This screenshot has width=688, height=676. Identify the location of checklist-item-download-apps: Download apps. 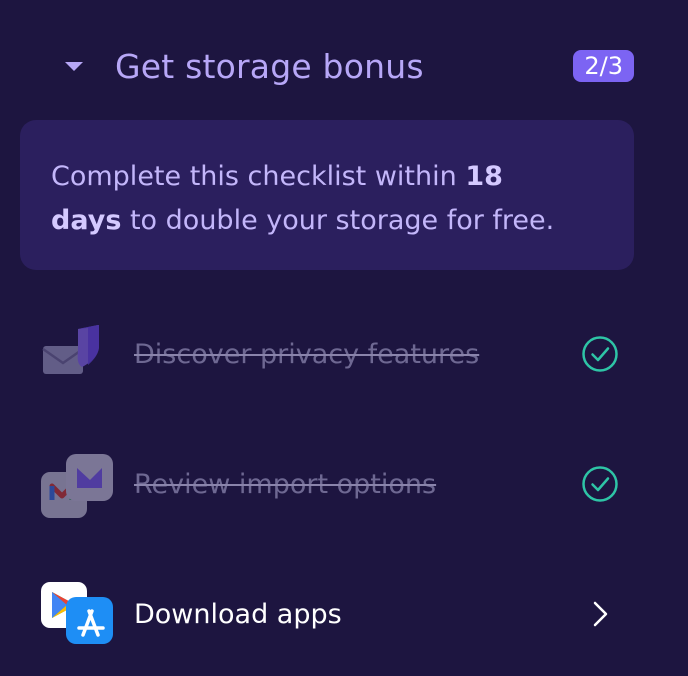
(338, 614).